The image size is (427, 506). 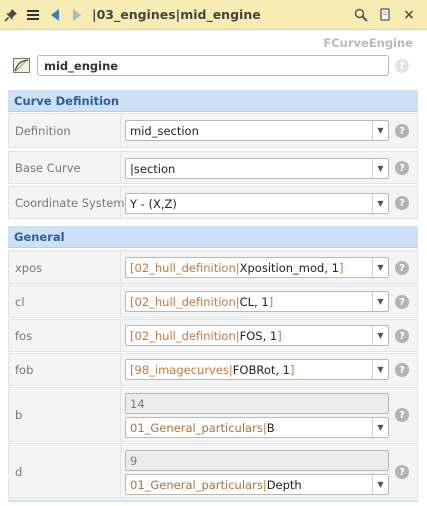 What do you see at coordinates (164, 131) in the screenshot?
I see `select-value: mid_section` at bounding box center [164, 131].